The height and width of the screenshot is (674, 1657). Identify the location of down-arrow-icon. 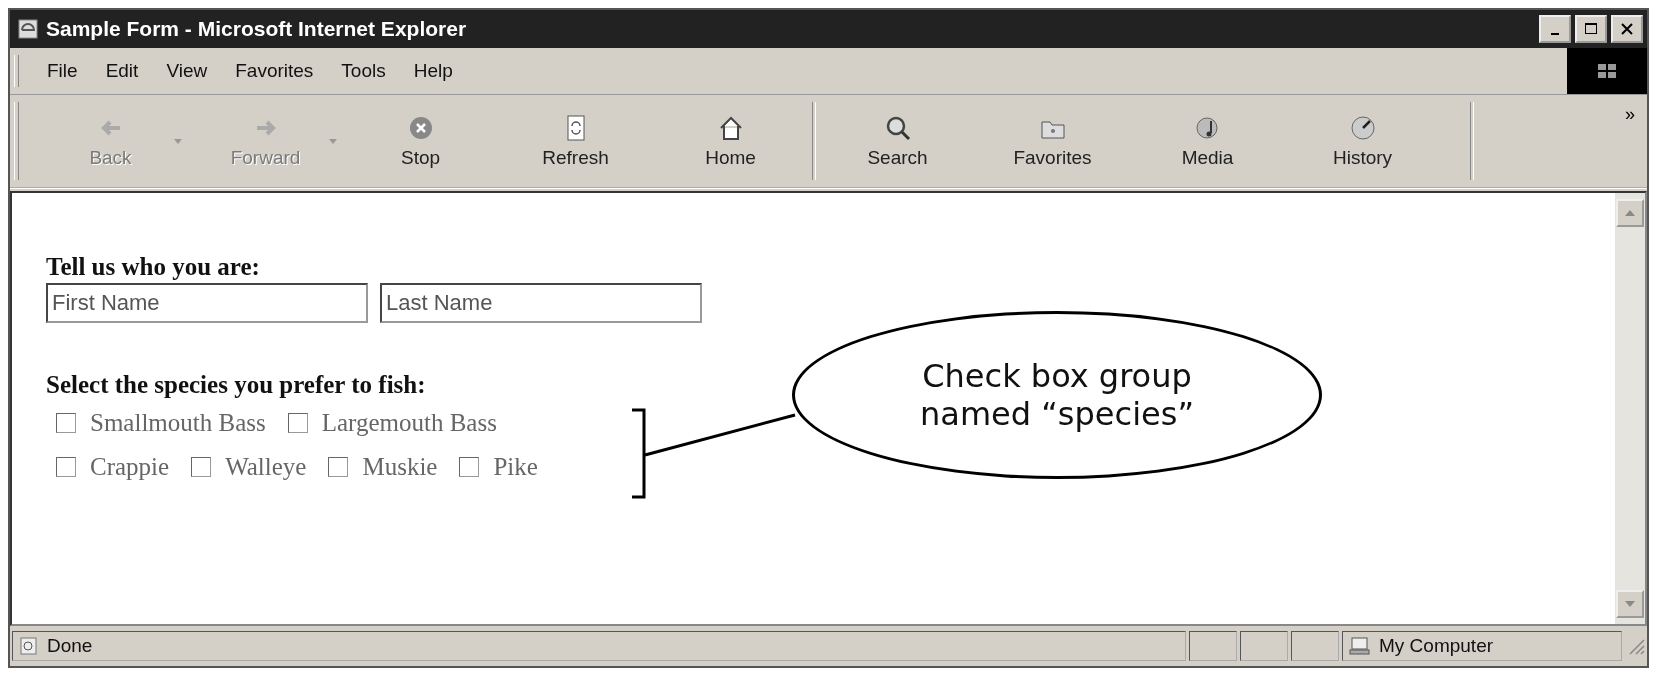
(1630, 604).